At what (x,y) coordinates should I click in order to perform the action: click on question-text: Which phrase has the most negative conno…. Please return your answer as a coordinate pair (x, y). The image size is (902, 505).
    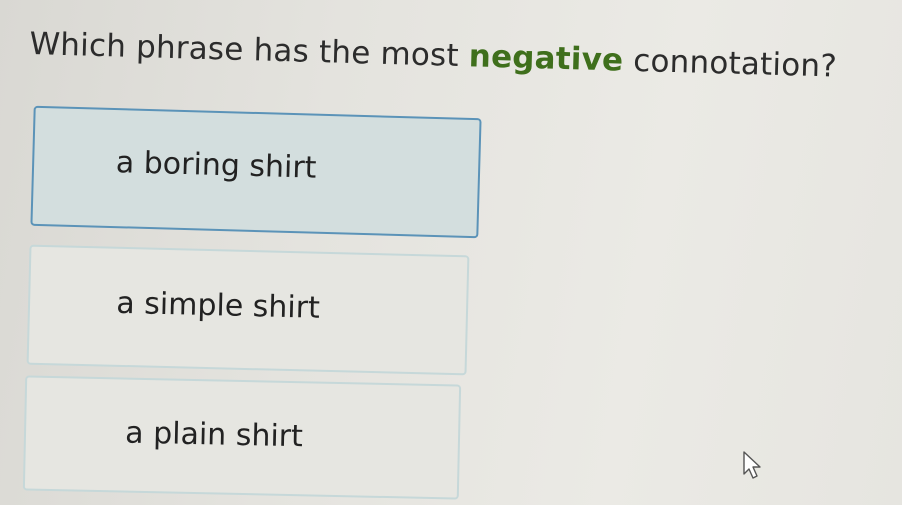
    Looking at the image, I should click on (459, 56).